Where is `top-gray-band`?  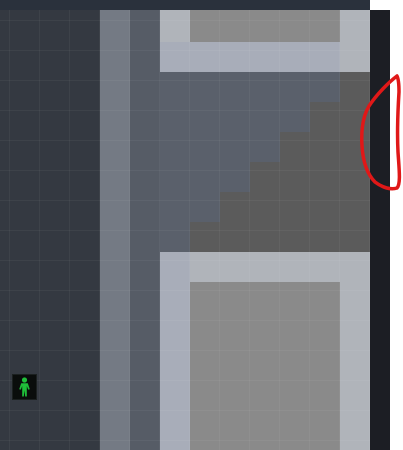 top-gray-band is located at coordinates (265, 26).